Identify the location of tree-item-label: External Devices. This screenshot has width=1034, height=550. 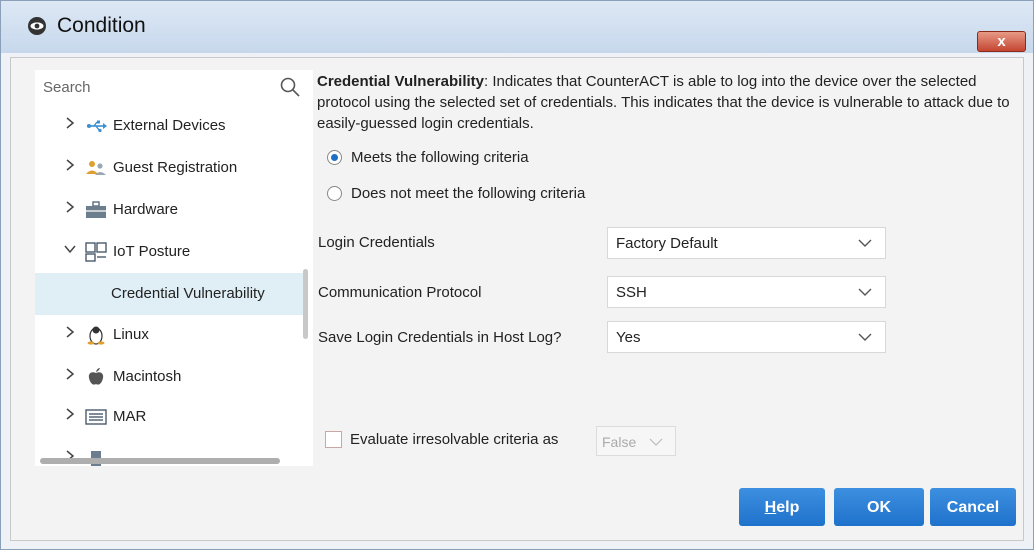
(169, 125).